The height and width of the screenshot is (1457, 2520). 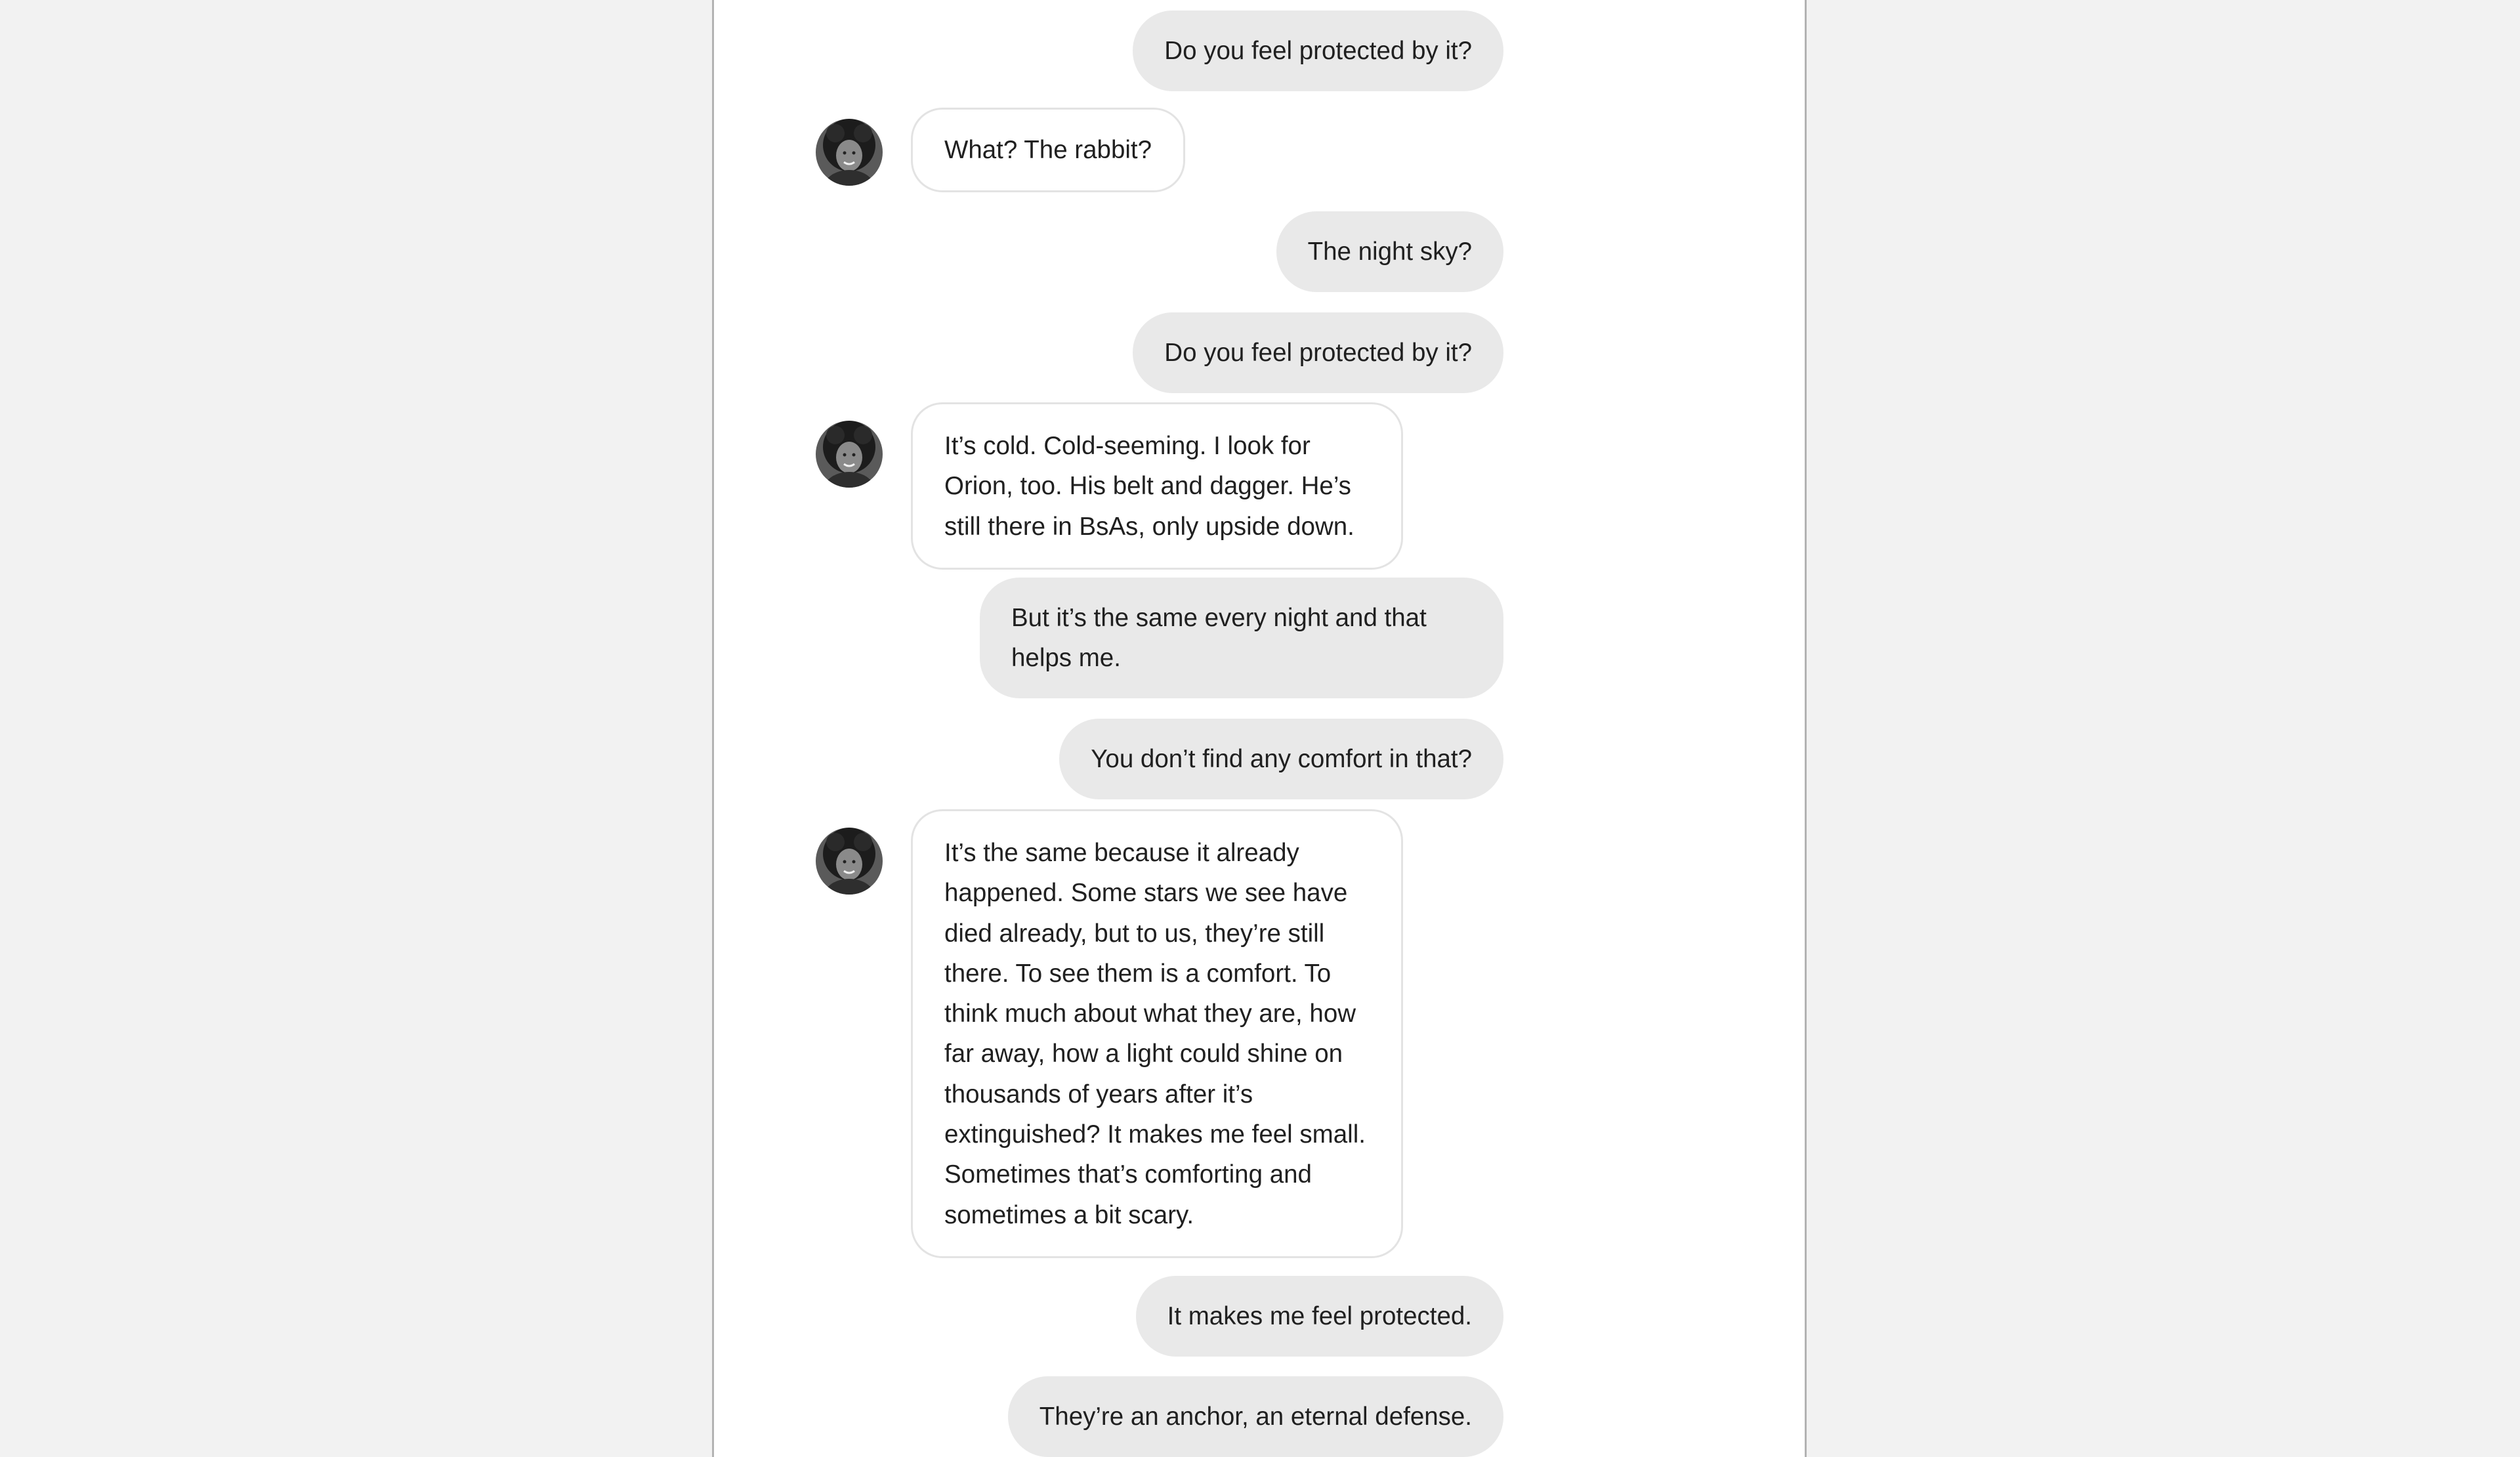 What do you see at coordinates (1319, 1316) in the screenshot?
I see `message-bubble-outgoing: It makes me feel protected.` at bounding box center [1319, 1316].